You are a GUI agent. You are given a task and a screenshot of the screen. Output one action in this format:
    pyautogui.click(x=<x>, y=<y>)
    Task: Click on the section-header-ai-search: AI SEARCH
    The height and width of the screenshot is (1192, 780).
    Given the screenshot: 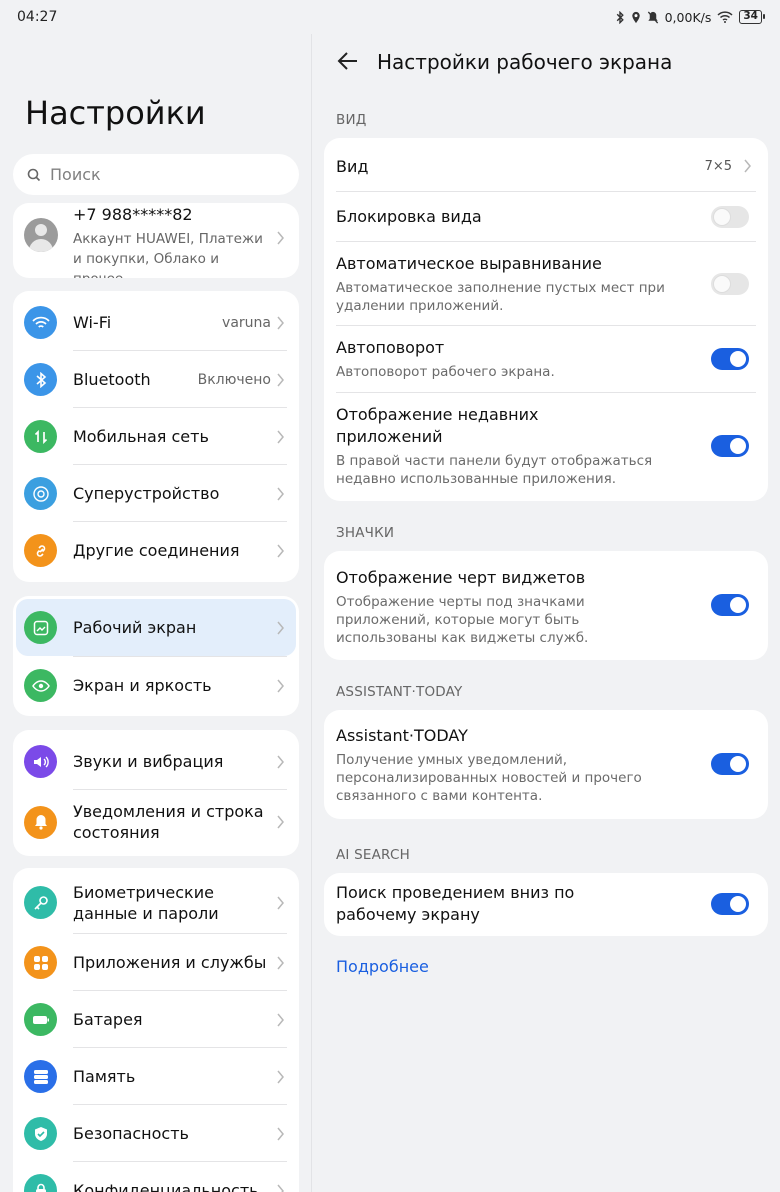 What is the action you would take?
    pyautogui.click(x=373, y=855)
    